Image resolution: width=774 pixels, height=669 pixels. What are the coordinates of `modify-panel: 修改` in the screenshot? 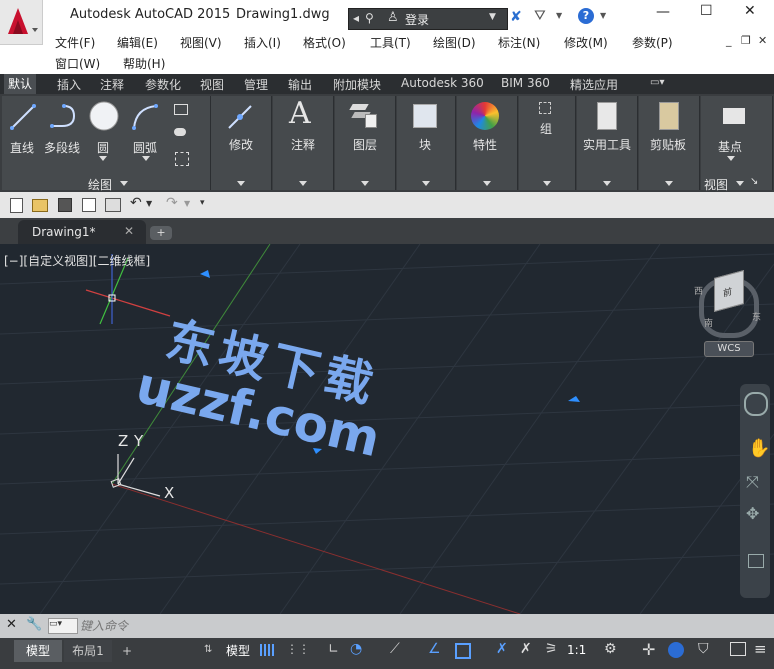 It's located at (241, 143).